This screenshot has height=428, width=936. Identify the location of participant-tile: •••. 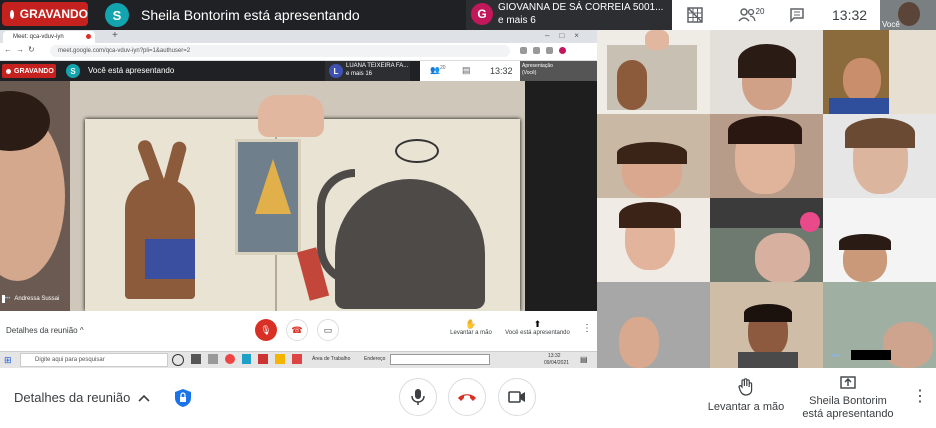
(879, 325).